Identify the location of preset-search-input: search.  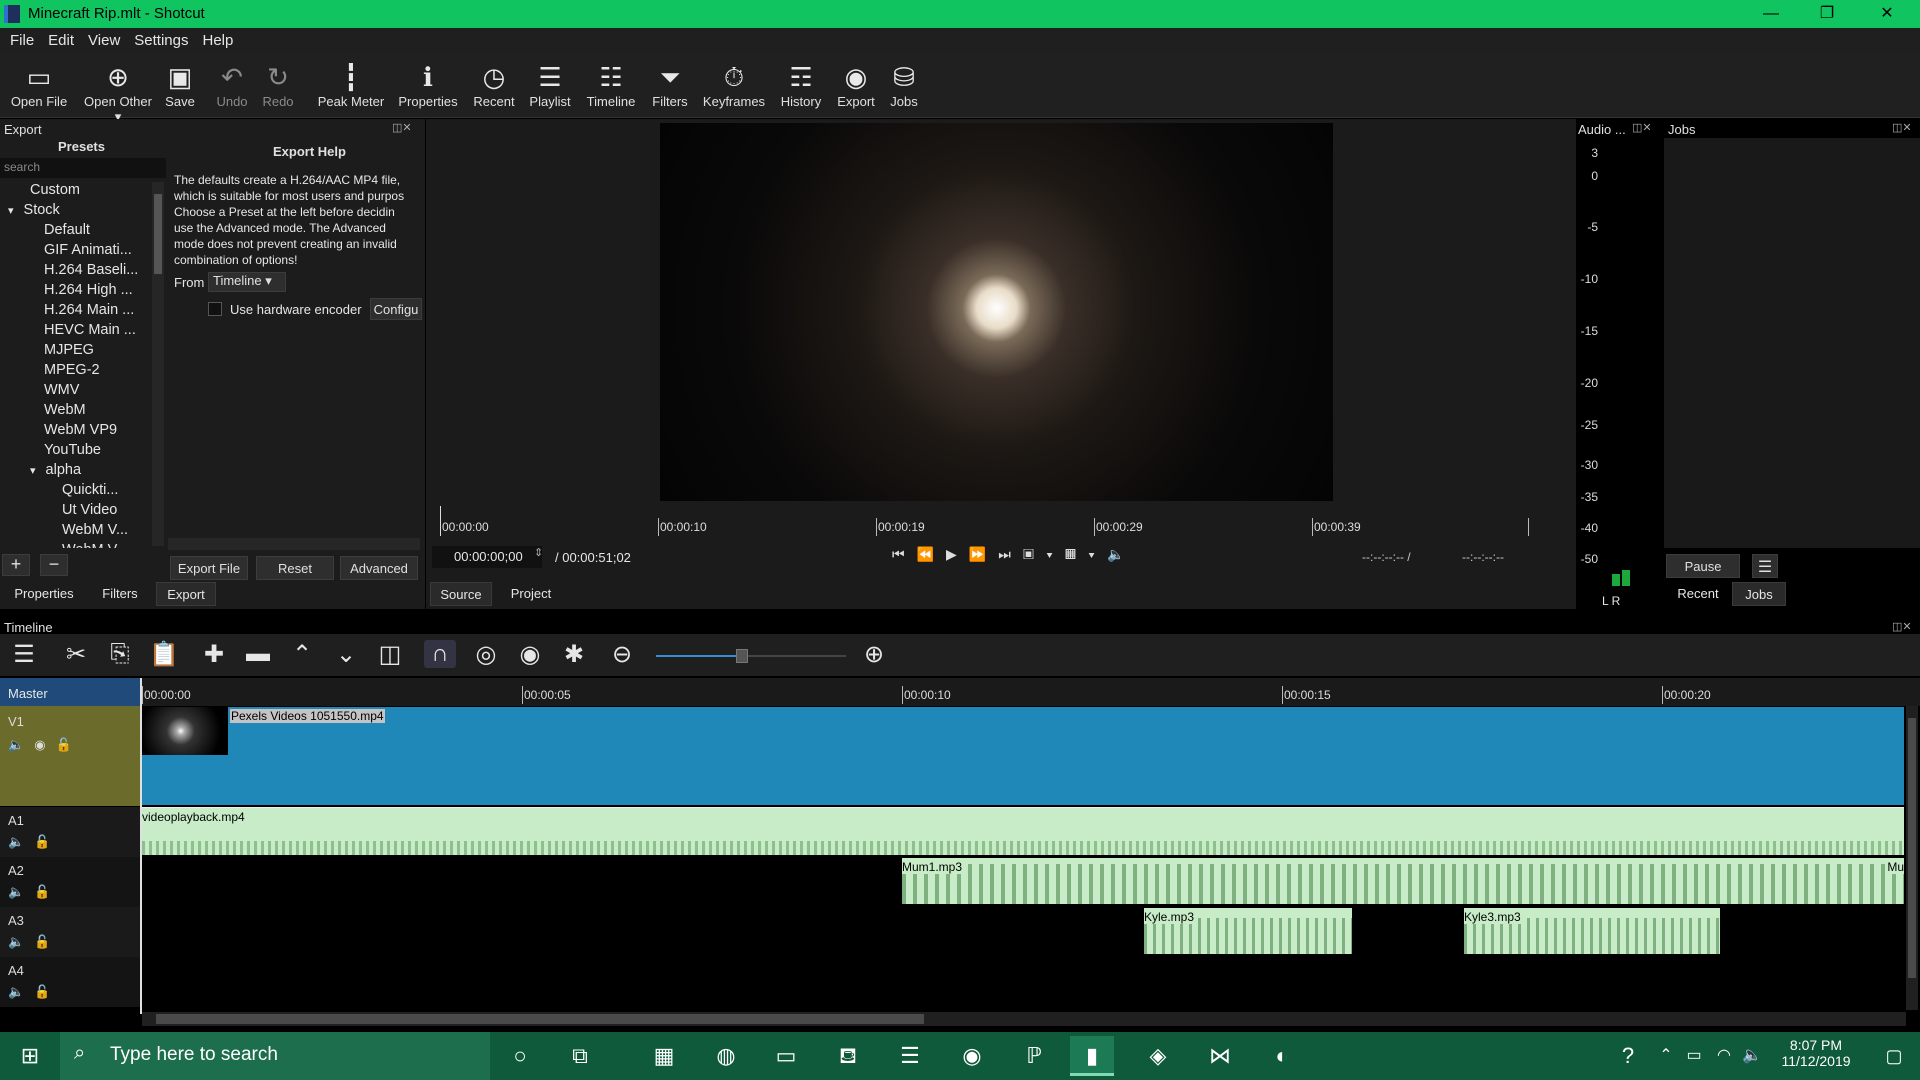
(83, 168).